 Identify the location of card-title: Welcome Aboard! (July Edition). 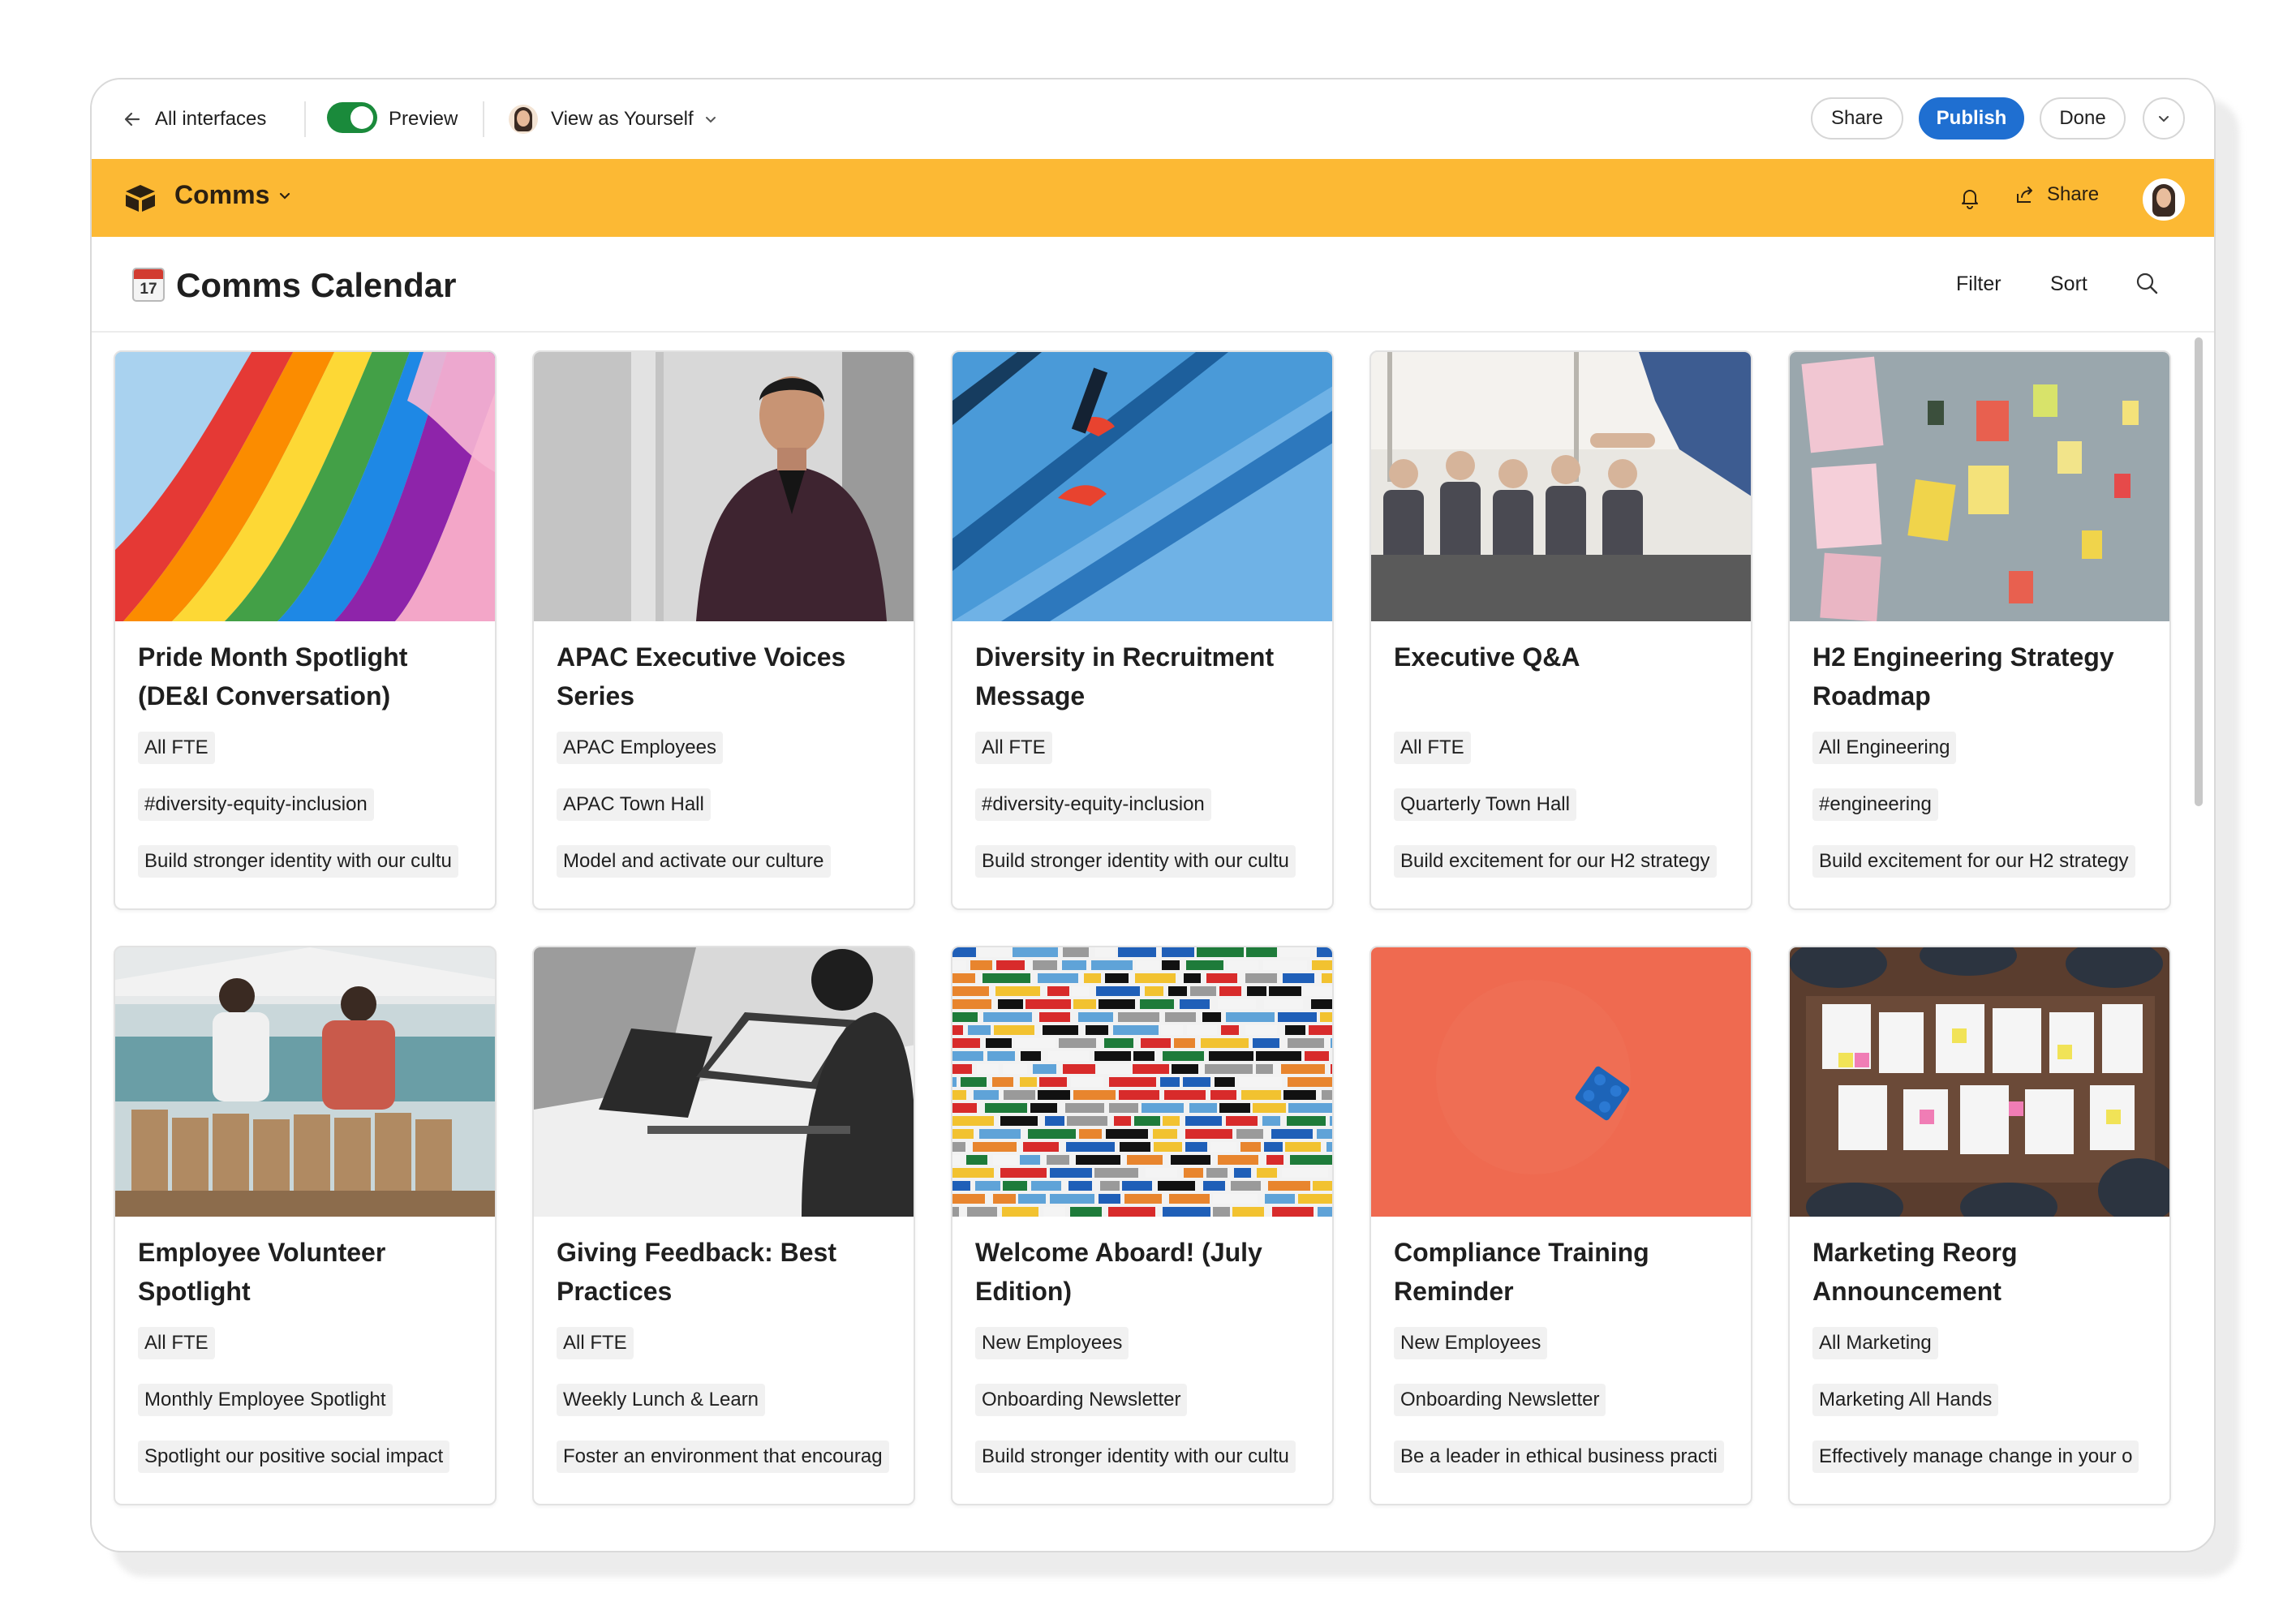
(1145, 1272).